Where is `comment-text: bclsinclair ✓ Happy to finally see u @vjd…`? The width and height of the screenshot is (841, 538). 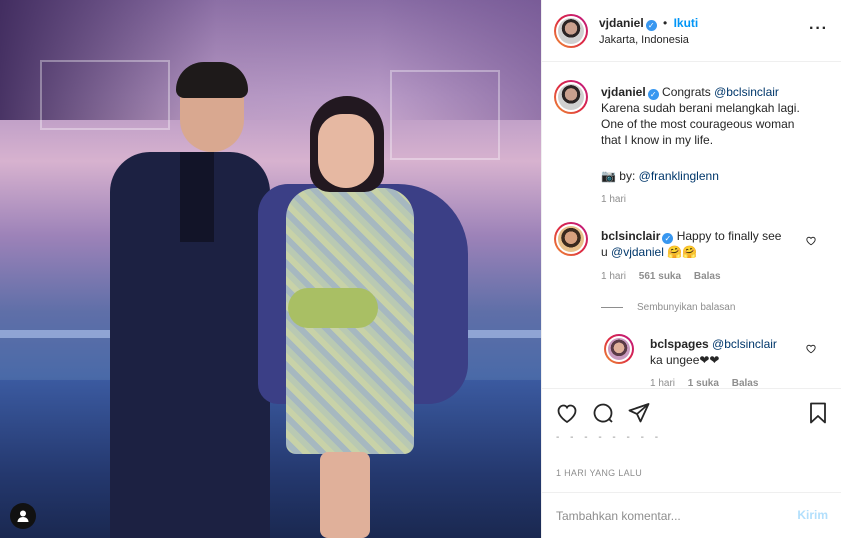
comment-text: bclsinclair ✓ Happy to finally see u @vjd… is located at coordinates (691, 244).